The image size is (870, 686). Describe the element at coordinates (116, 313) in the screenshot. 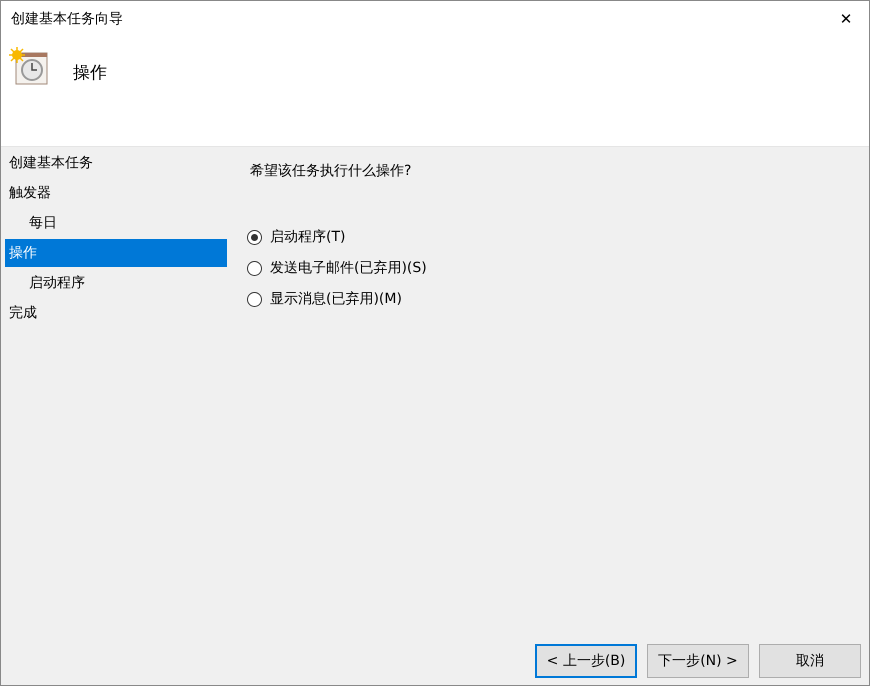

I see `sidebar-item: 完成` at that location.